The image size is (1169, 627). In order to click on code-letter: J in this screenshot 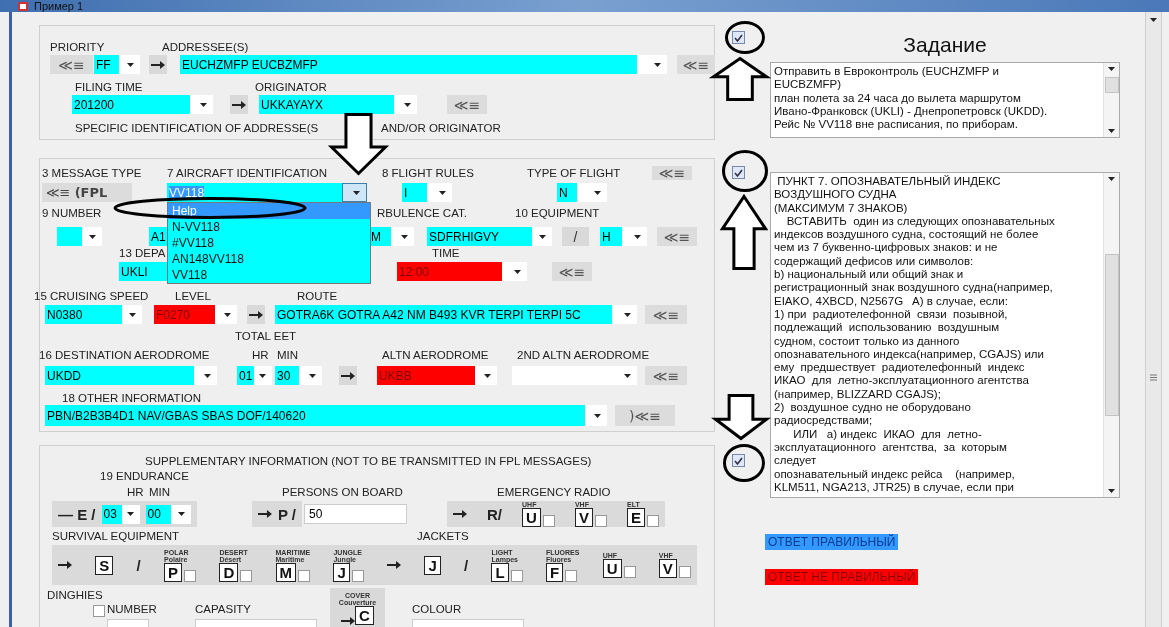, I will do `click(432, 565)`.